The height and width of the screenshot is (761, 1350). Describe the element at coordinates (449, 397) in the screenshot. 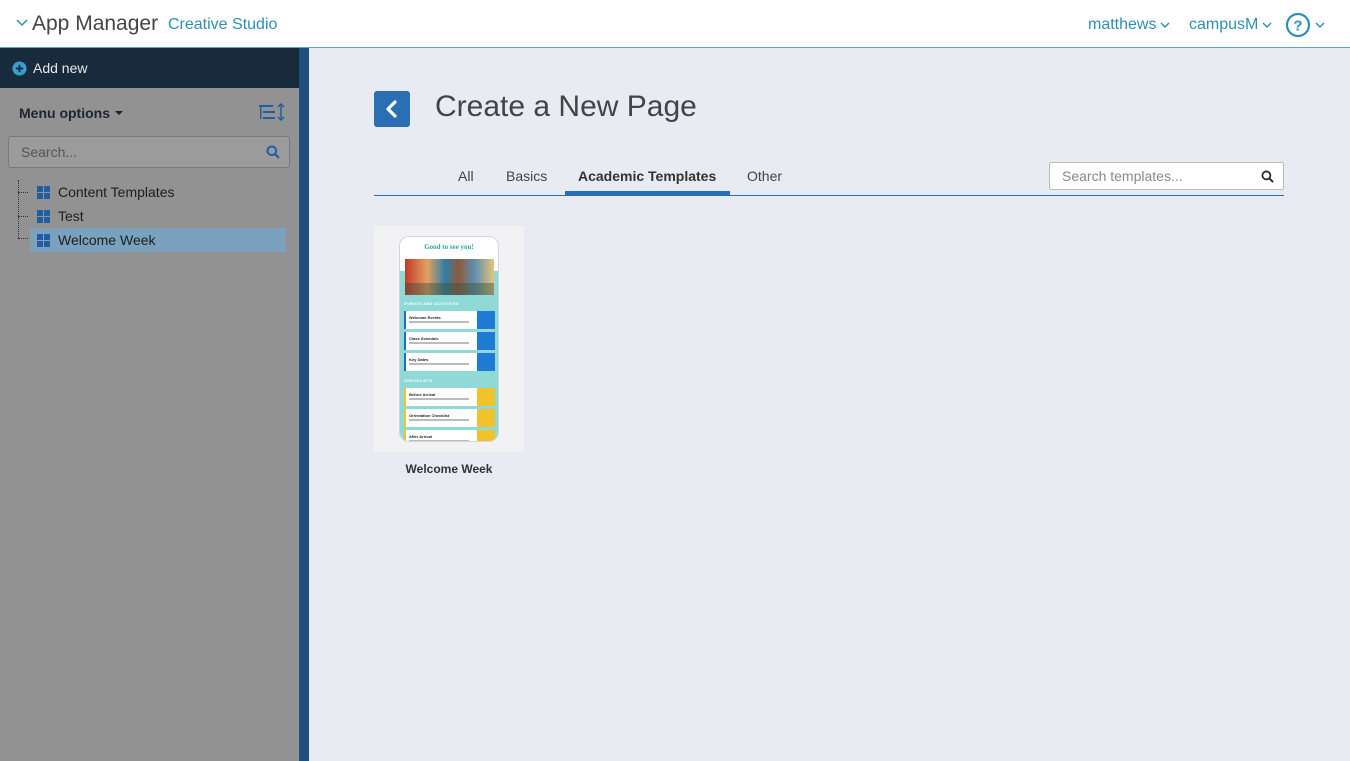

I see `preview-row: Before Arrival` at that location.